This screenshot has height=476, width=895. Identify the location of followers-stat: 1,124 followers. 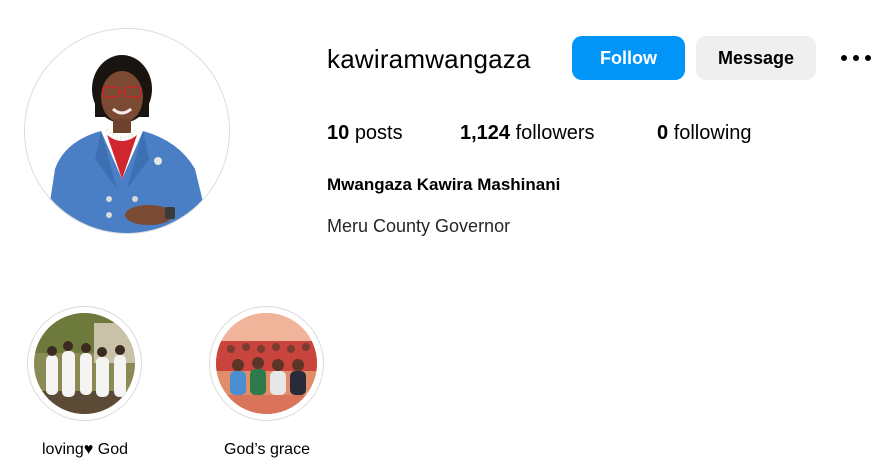
(527, 133).